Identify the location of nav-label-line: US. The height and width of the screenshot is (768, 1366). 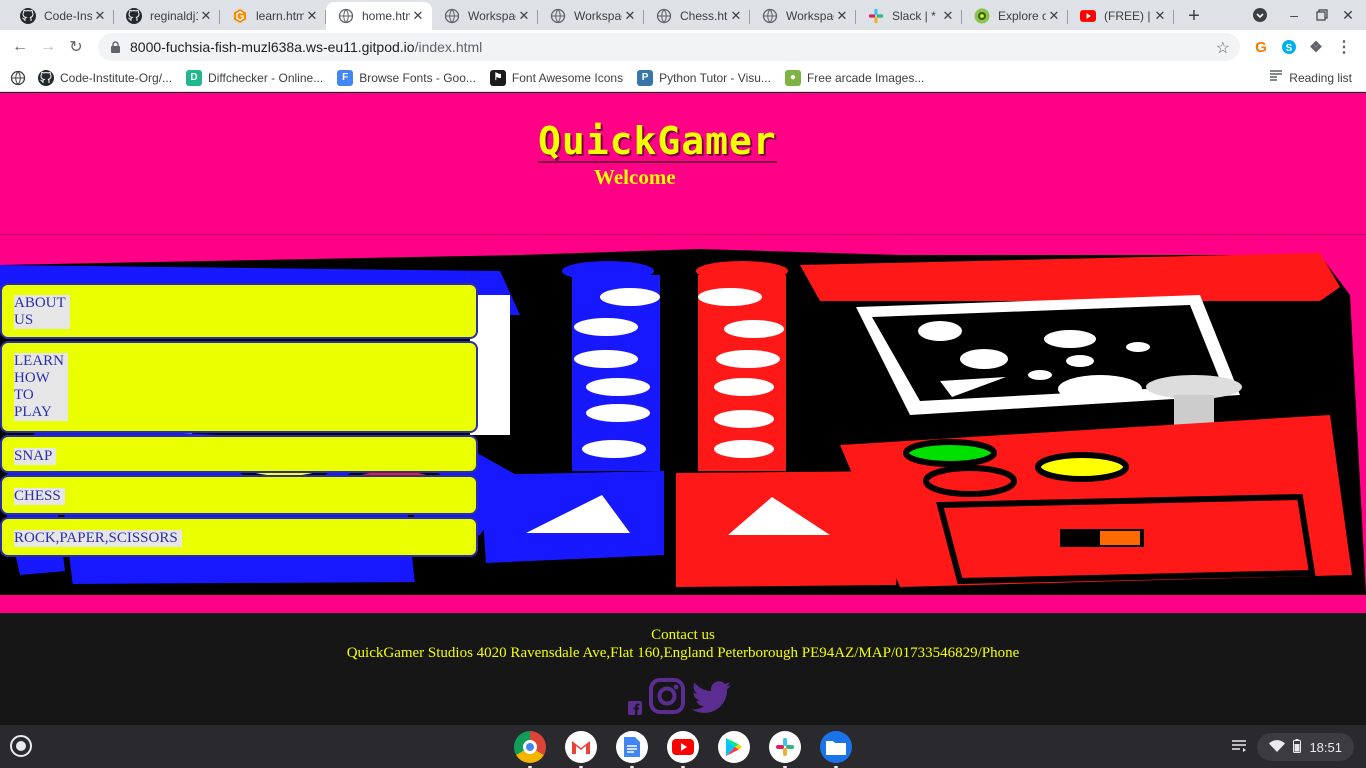
(40, 320).